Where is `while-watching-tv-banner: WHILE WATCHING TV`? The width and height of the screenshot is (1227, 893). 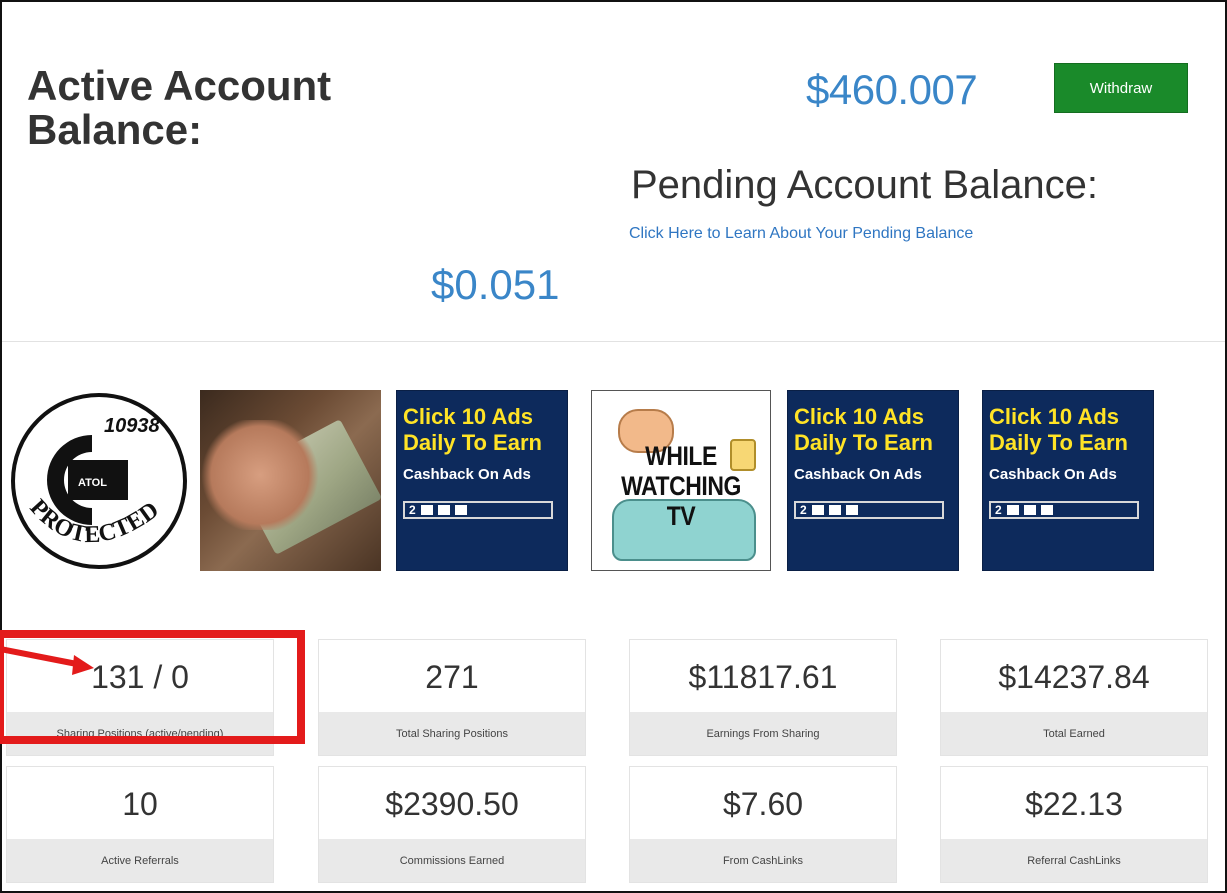
while-watching-tv-banner: WHILE WATCHING TV is located at coordinates (681, 480).